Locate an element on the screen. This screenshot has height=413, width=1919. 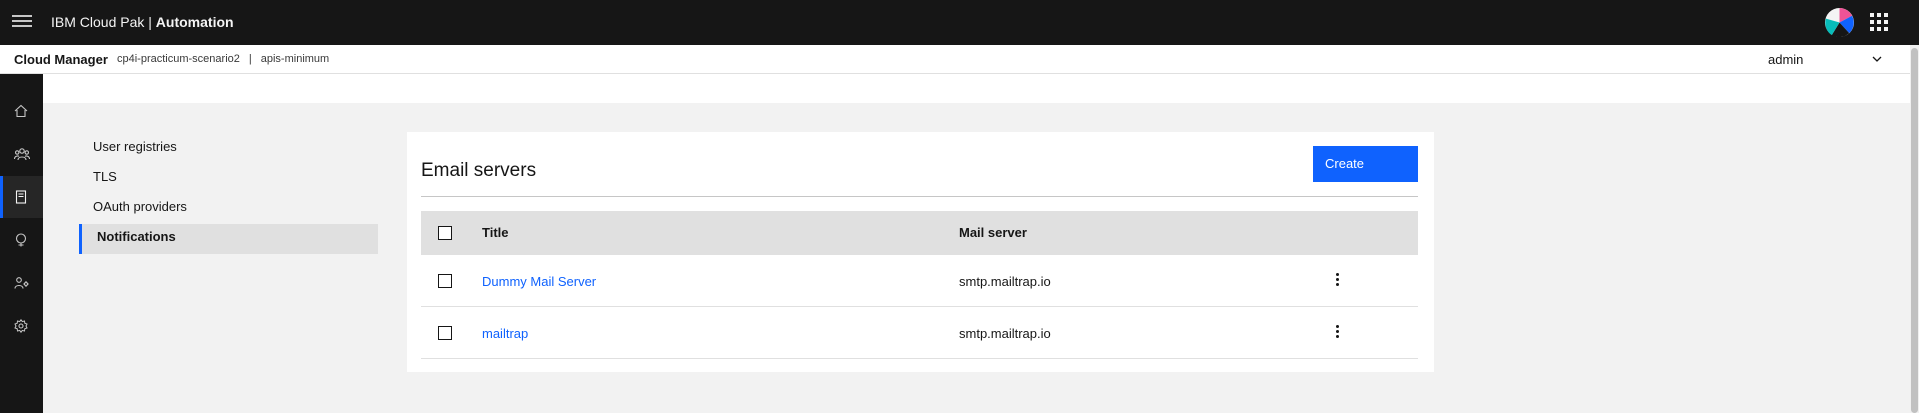
breadcrumb: cp4i-practicum-scenario2 | apis-minimum is located at coordinates (223, 59).